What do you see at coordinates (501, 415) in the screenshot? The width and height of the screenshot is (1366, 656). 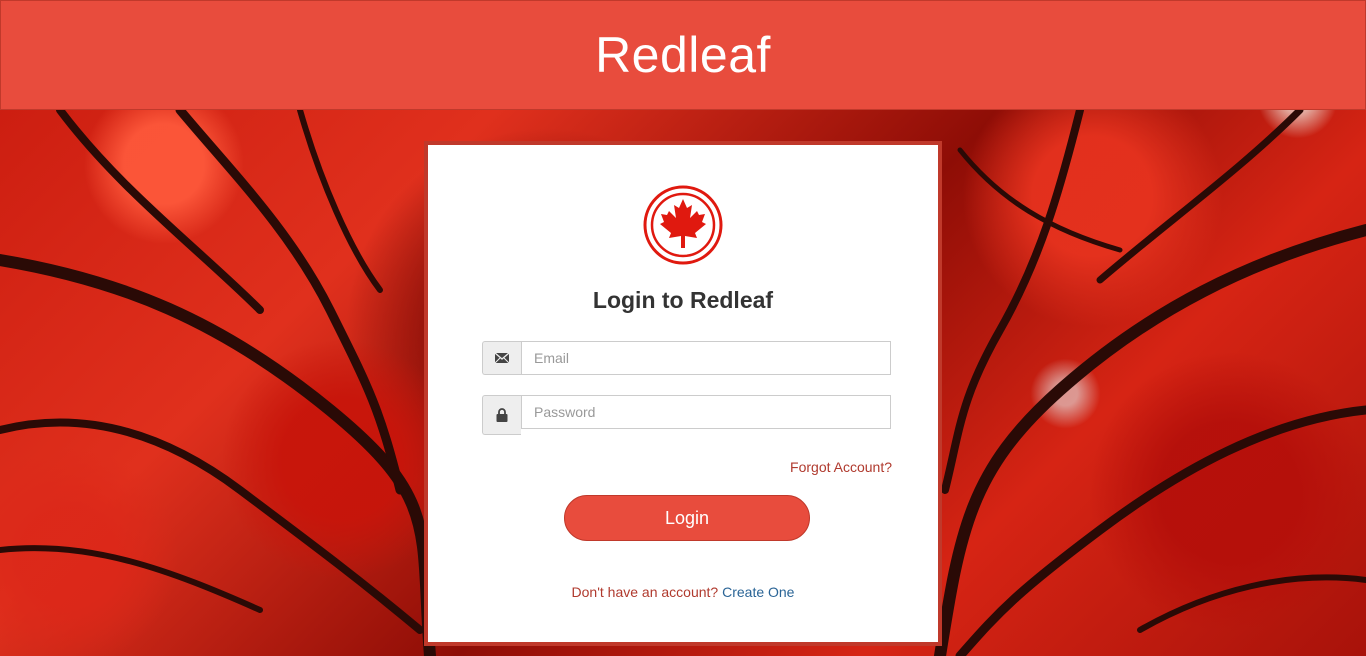 I see `lock-icon` at bounding box center [501, 415].